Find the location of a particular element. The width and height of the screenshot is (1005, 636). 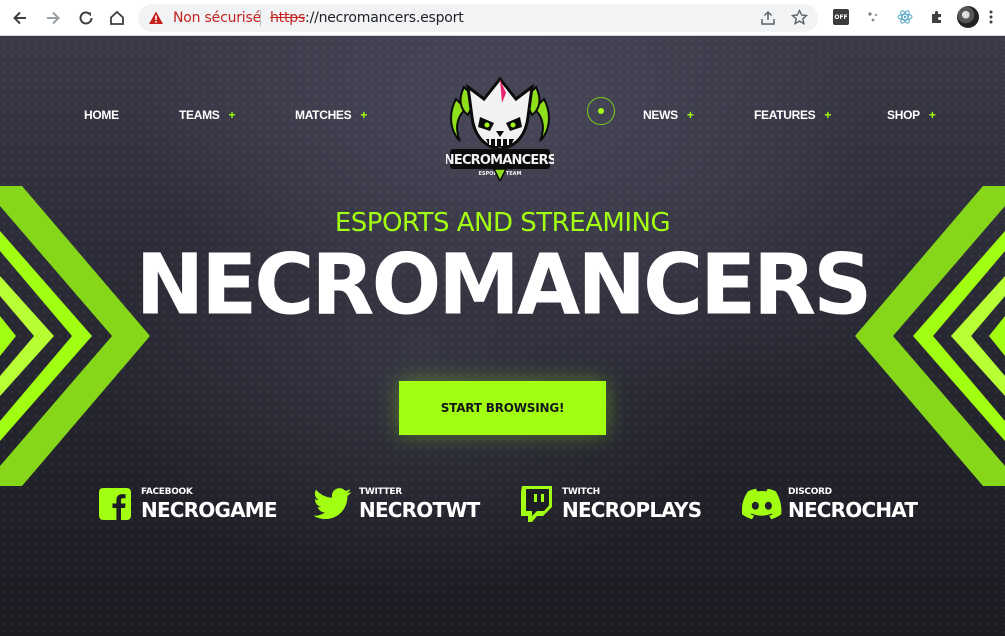

logo-wordmark: NECROMANCERS is located at coordinates (500, 160).